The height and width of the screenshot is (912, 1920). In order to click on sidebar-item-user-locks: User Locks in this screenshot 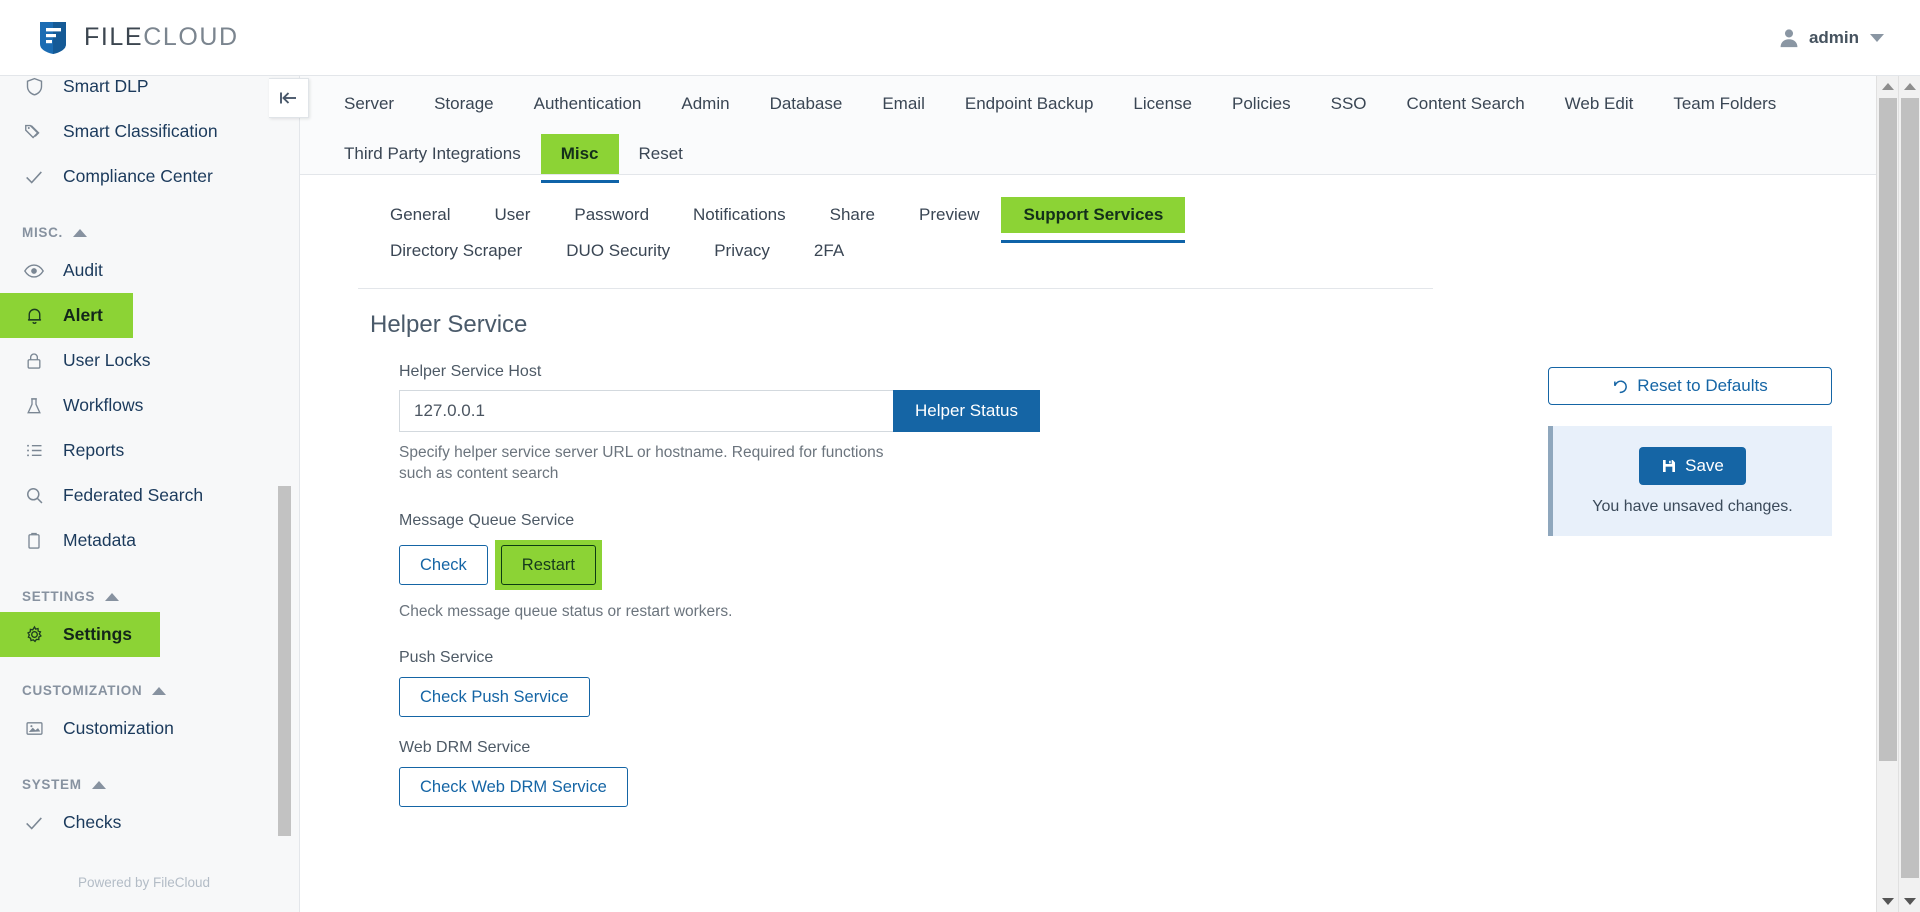, I will do `click(143, 360)`.